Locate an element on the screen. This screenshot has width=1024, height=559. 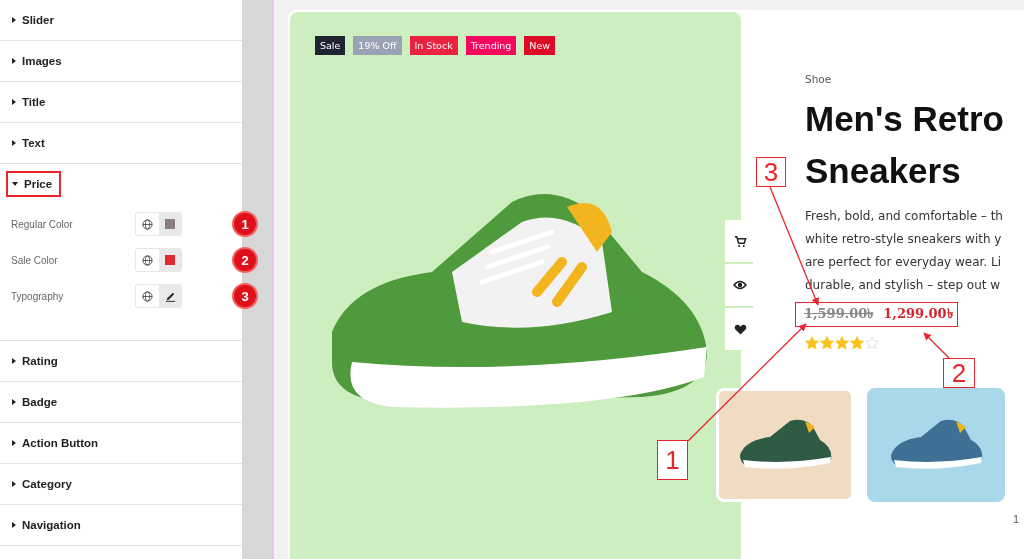
number-callout: 2 is located at coordinates (959, 373).